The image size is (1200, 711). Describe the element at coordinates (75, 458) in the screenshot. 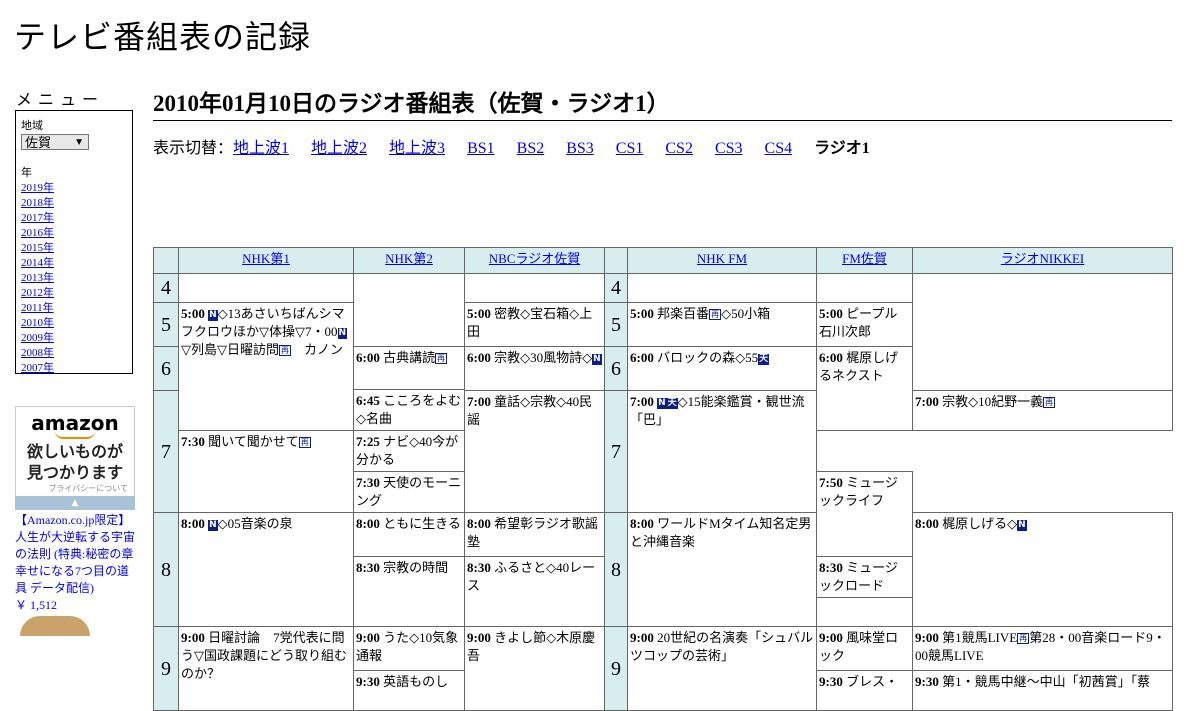

I see `amazon-ad-banner: amazon 欲しいものが 見つかります プライバシーについて ▲` at that location.